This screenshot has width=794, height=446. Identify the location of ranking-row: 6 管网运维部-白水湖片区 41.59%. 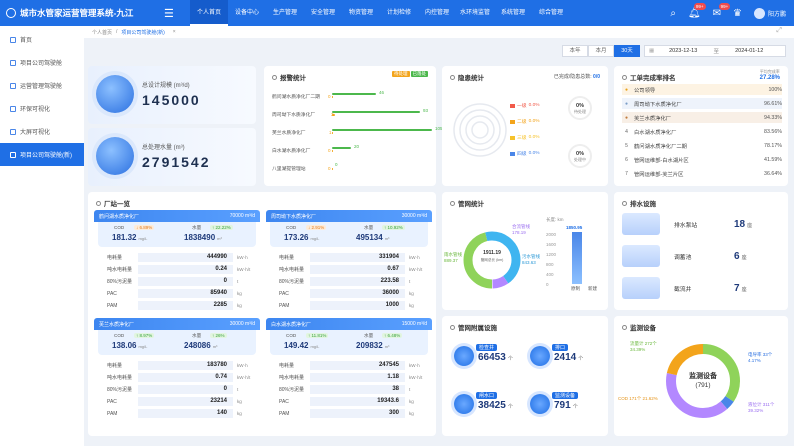
(702, 159).